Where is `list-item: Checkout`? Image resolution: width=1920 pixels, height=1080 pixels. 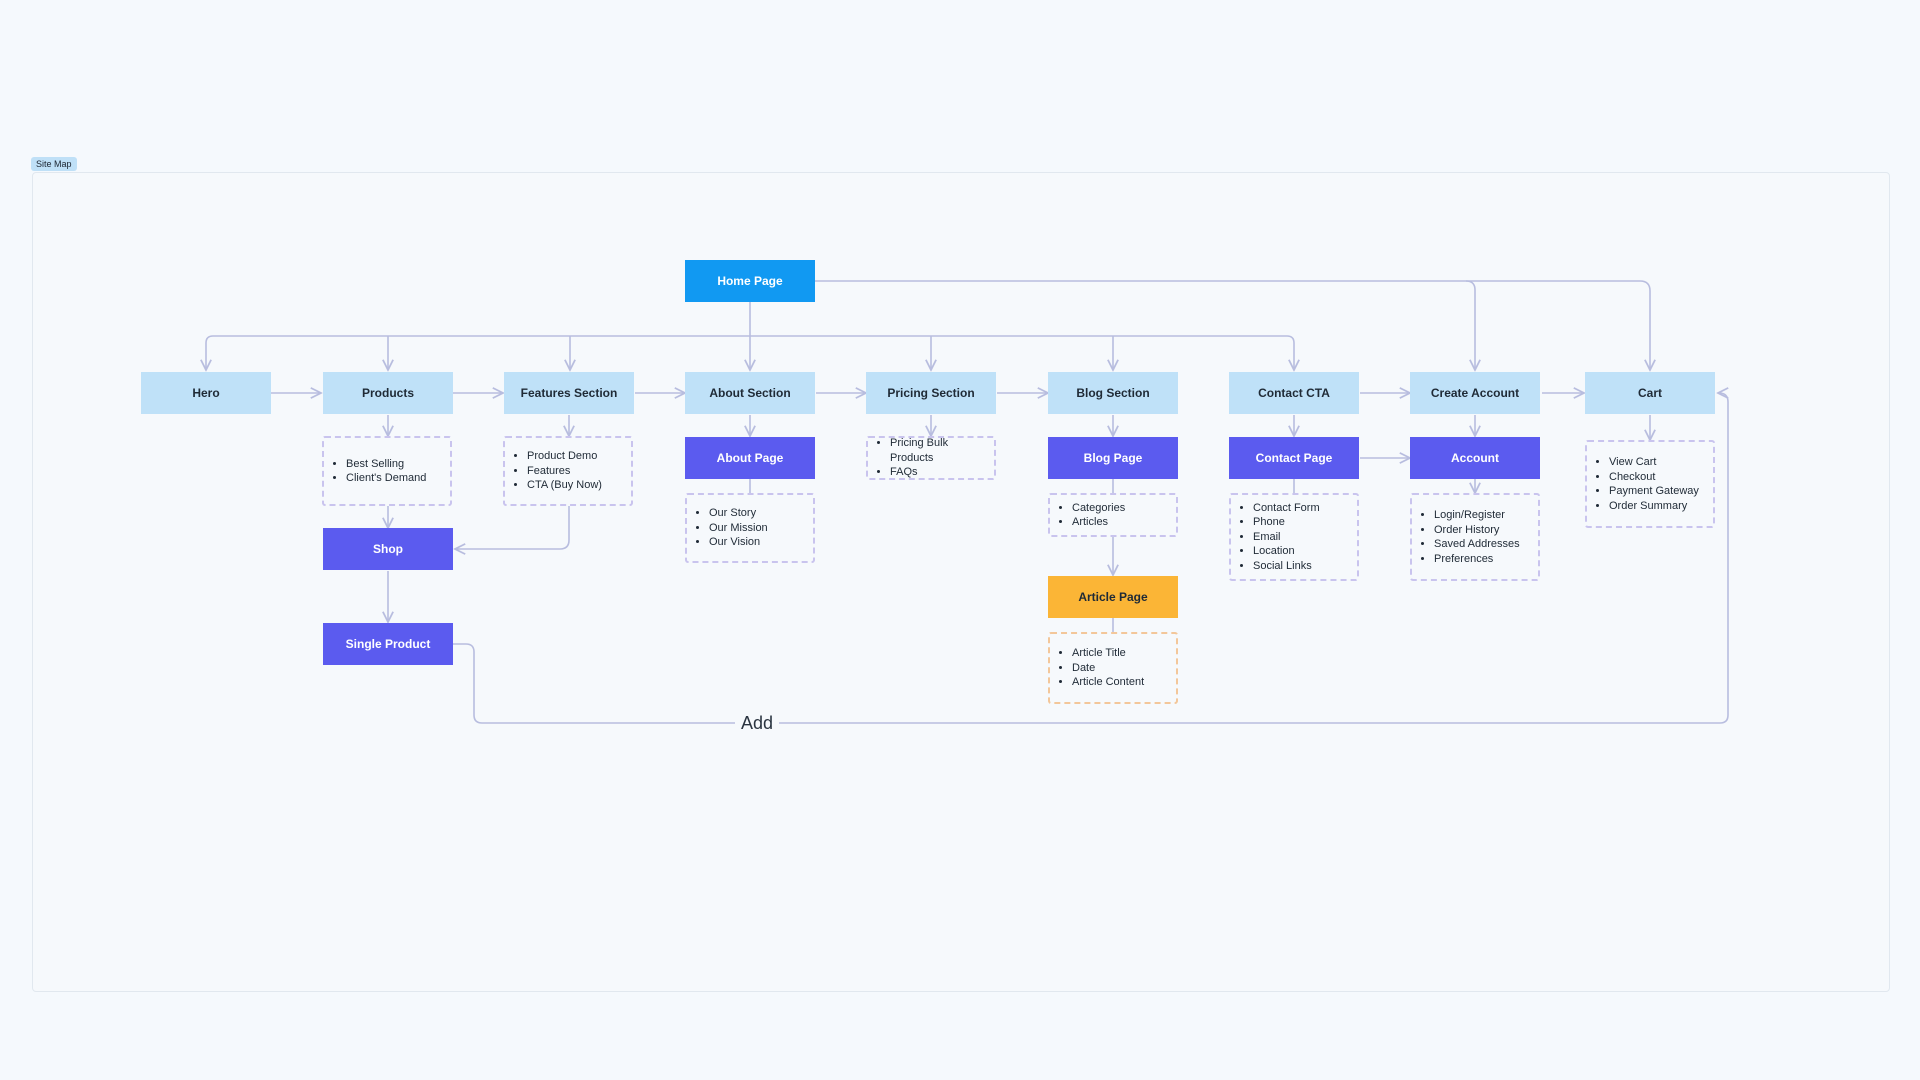 list-item: Checkout is located at coordinates (1654, 477).